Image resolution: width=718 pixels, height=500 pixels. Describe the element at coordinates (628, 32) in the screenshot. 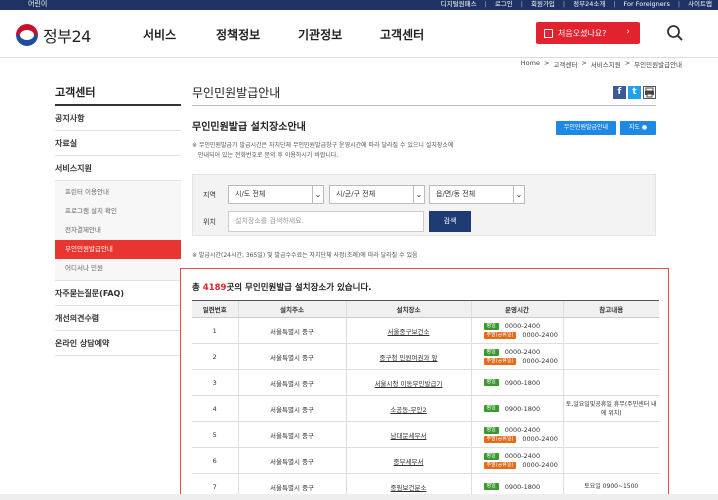

I see `chevron-right-icon: ›` at that location.